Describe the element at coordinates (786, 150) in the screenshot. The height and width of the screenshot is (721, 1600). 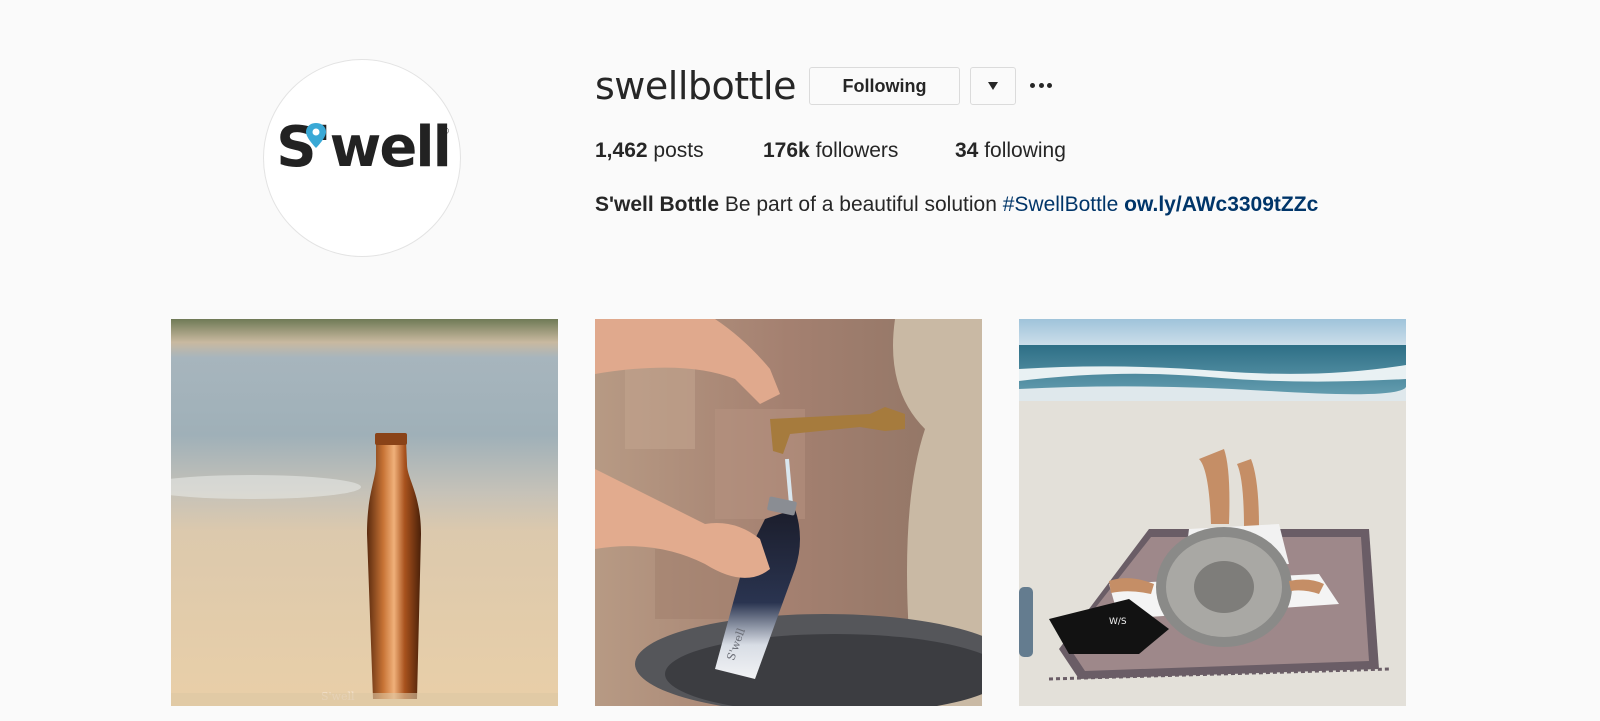
I see `followers-count: 176k` at that location.